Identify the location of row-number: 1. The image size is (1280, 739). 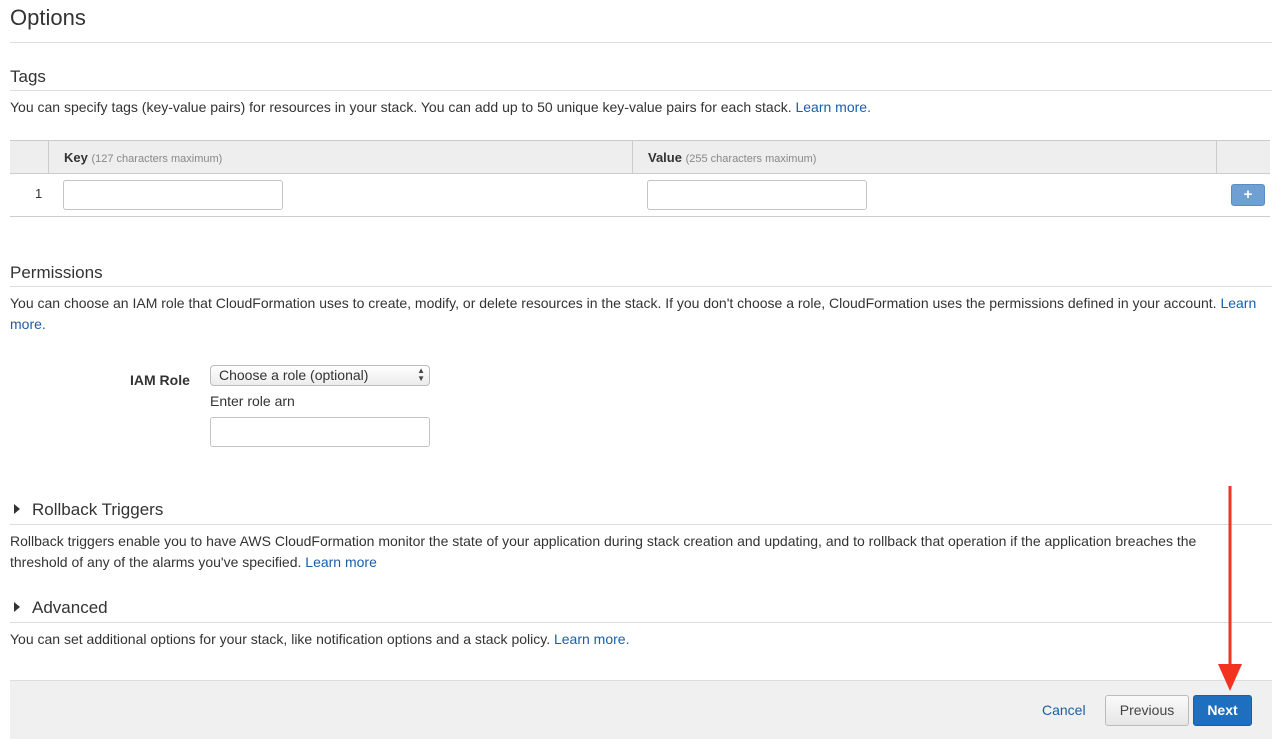
(39, 193).